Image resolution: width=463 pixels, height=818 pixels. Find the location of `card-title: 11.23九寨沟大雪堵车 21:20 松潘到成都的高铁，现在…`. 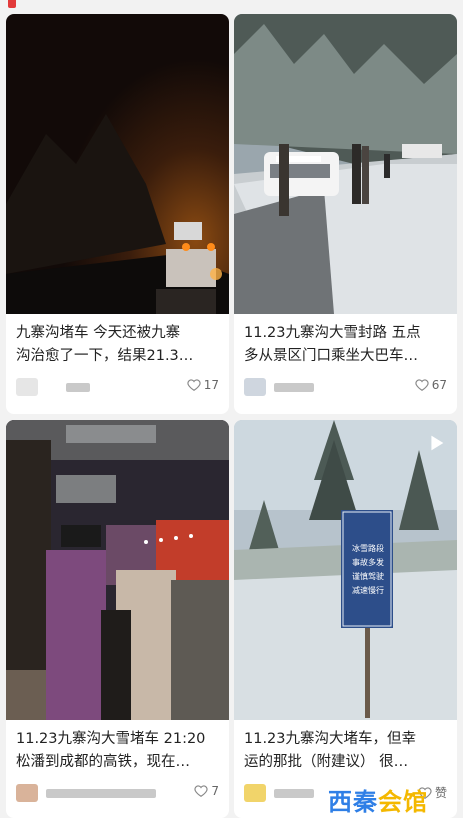

card-title: 11.23九寨沟大雪堵车 21:20 松潘到成都的高铁，现在… is located at coordinates (118, 751).